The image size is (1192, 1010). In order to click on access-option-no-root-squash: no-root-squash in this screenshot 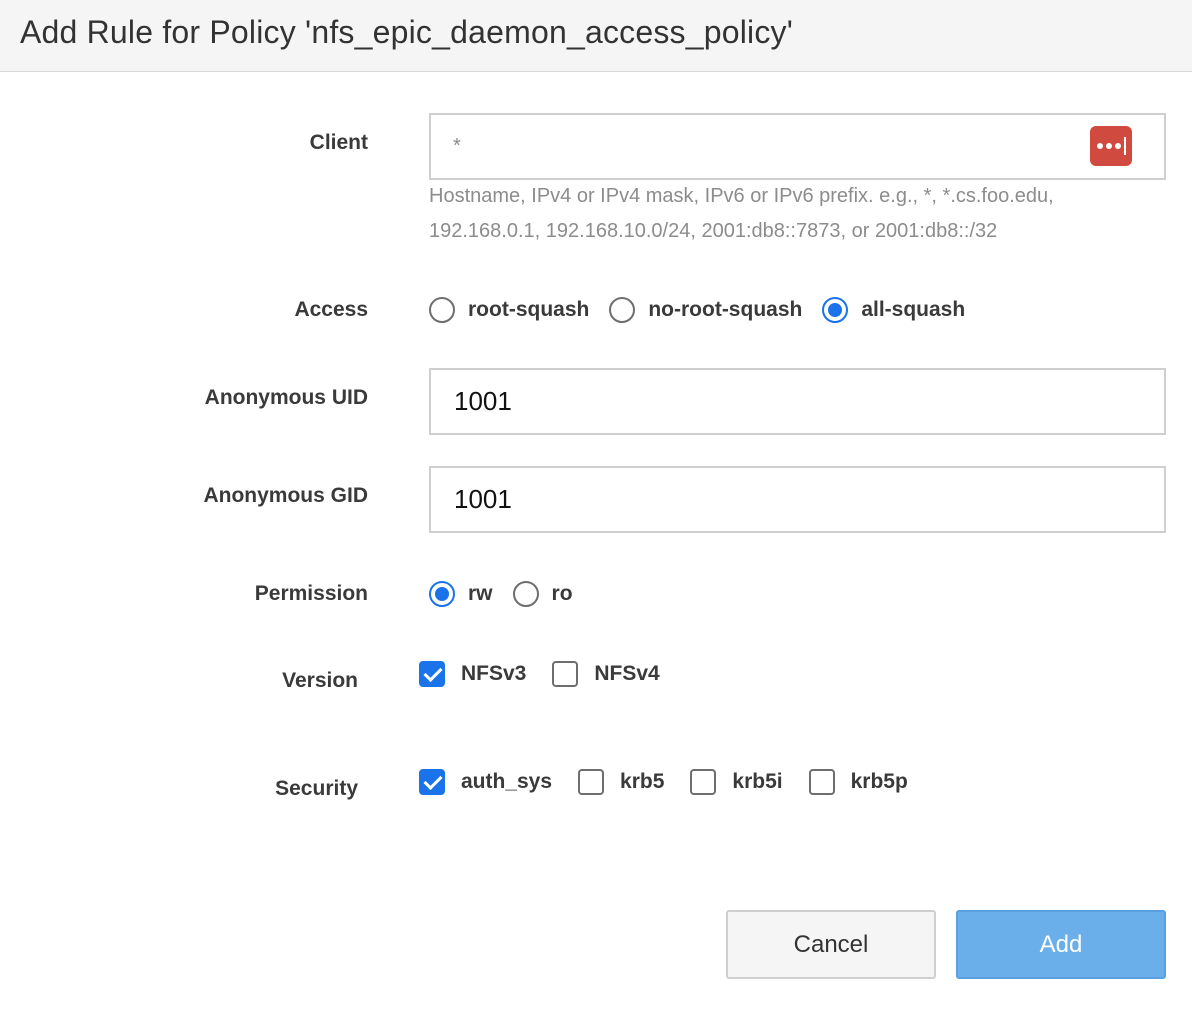, I will do `click(705, 310)`.